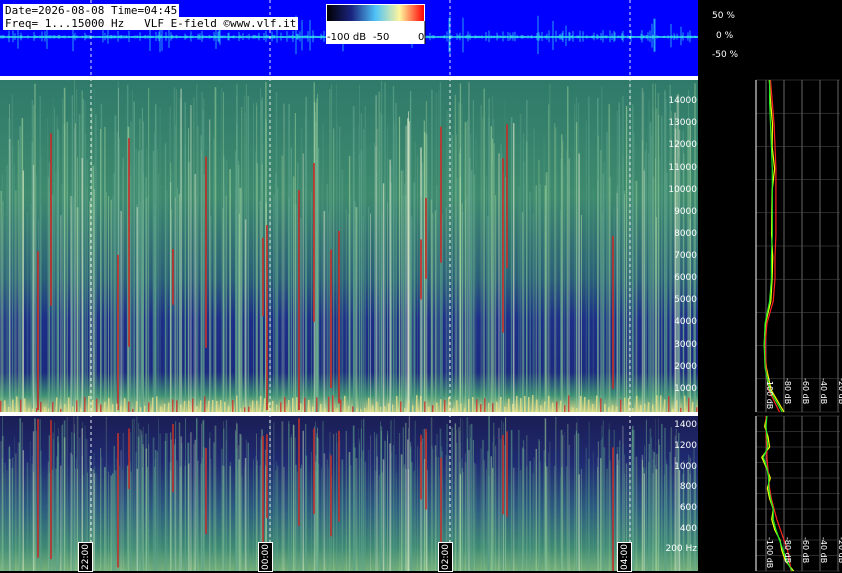  What do you see at coordinates (682, 123) in the screenshot?
I see `frequency-tick-label: 13000` at bounding box center [682, 123].